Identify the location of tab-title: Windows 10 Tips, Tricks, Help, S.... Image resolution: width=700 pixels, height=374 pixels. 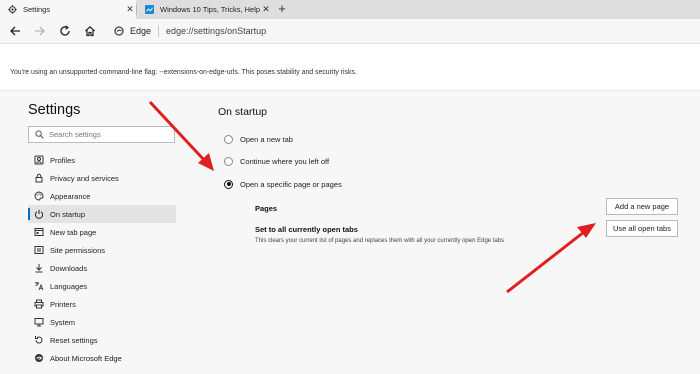
(210, 9).